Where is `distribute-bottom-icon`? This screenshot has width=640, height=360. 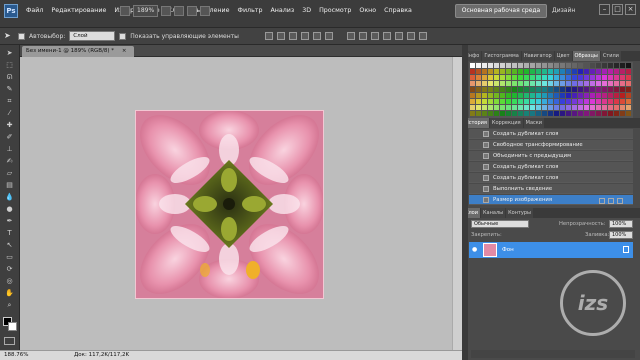
distribute-bottom-icon is located at coordinates (374, 36).